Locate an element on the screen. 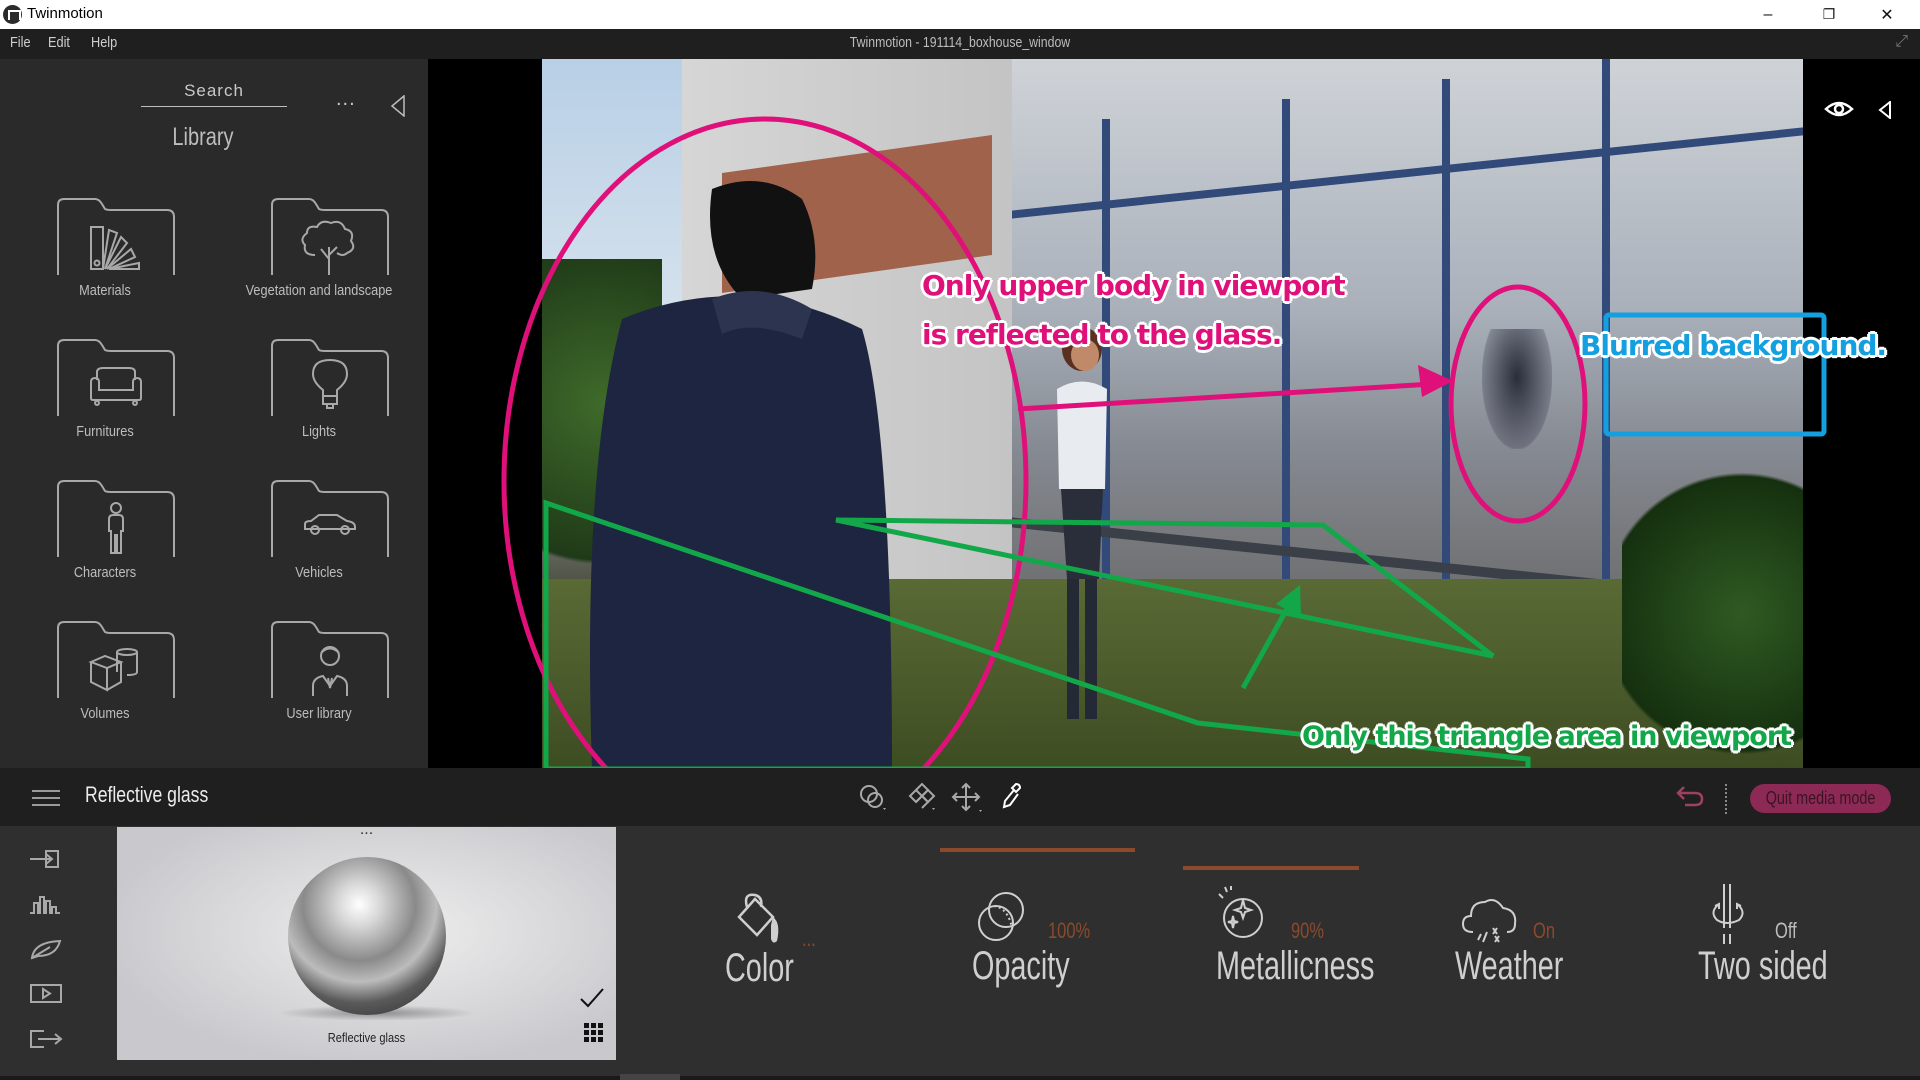 This screenshot has height=1080, width=1920. property-weather: On Weather is located at coordinates (1545, 953).